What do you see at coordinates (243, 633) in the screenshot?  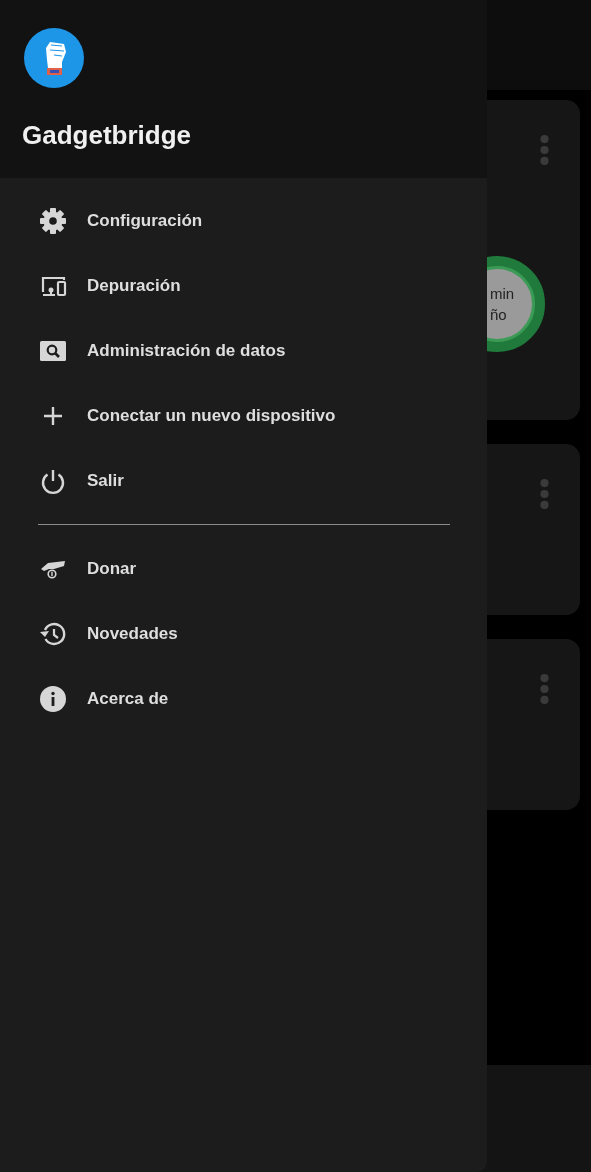 I see `menu-item: Novedades` at bounding box center [243, 633].